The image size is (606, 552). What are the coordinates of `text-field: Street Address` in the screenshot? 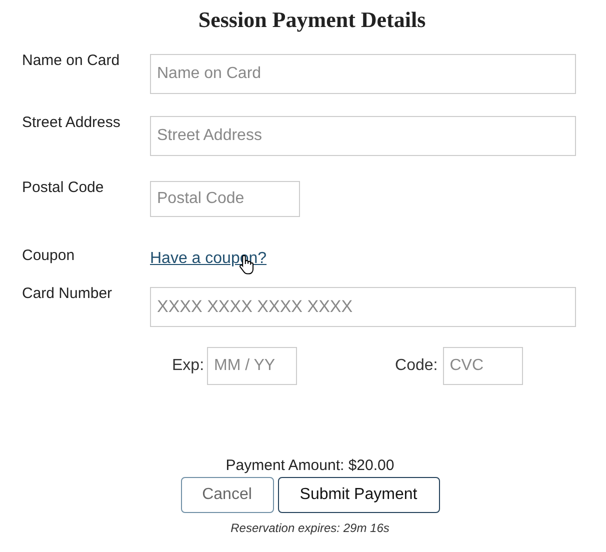 It's located at (363, 136).